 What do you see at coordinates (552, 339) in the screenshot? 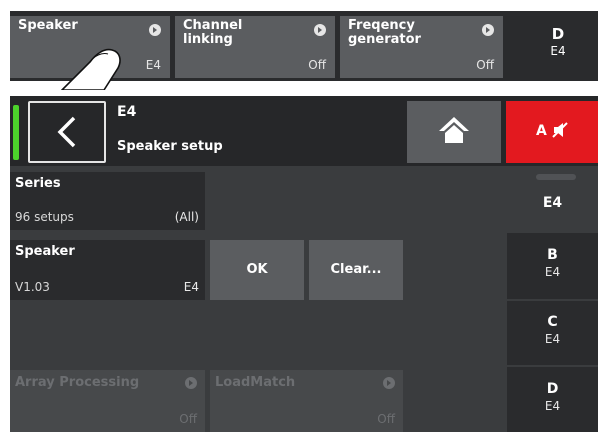
I see `channel-c-speaker: E4` at bounding box center [552, 339].